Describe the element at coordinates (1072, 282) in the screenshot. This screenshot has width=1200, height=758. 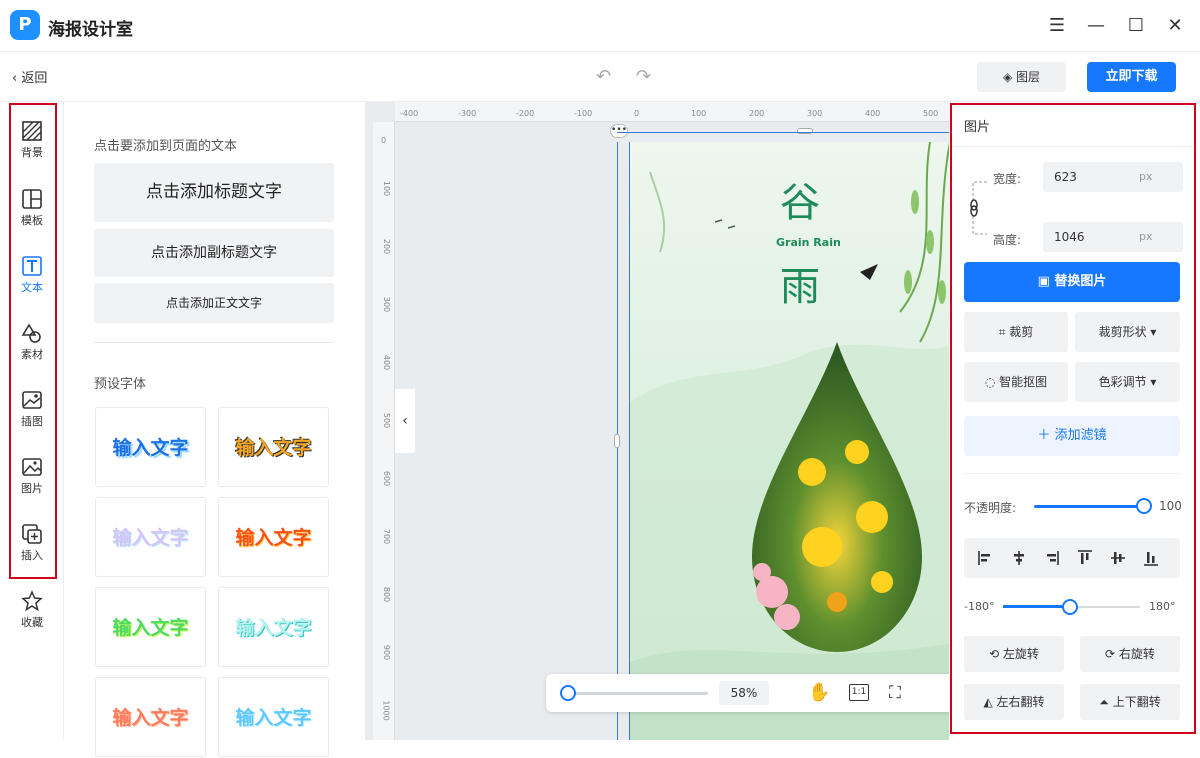
I see `replace-image-button: ▣ 替换图片` at that location.